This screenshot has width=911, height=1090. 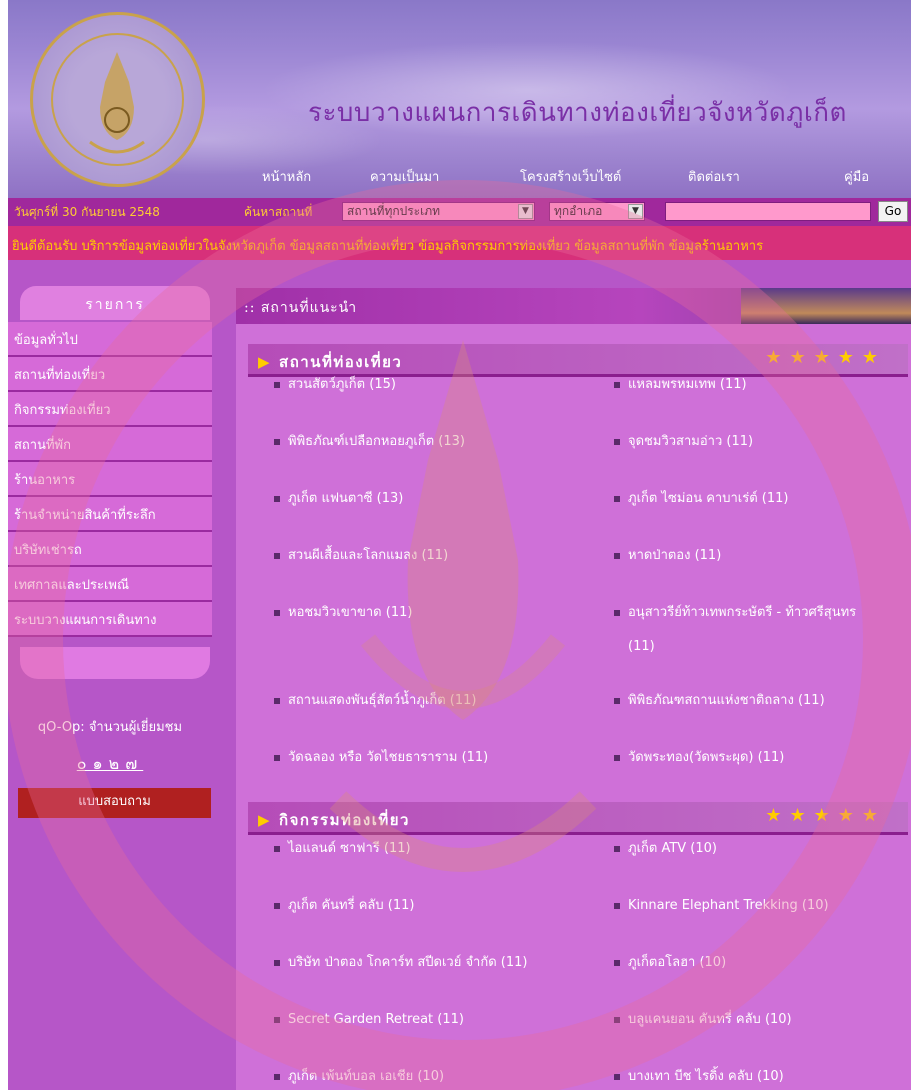 What do you see at coordinates (573, 306) in the screenshot?
I see `main-header: :: สถานที่แนะนำ` at bounding box center [573, 306].